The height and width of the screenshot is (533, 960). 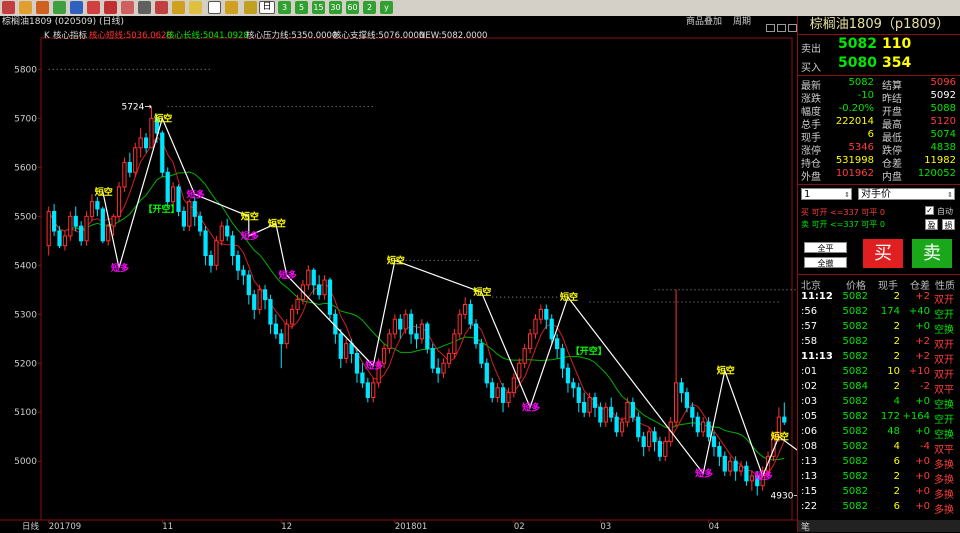 What do you see at coordinates (825, 247) in the screenshot?
I see `close-all-button: 全平` at bounding box center [825, 247].